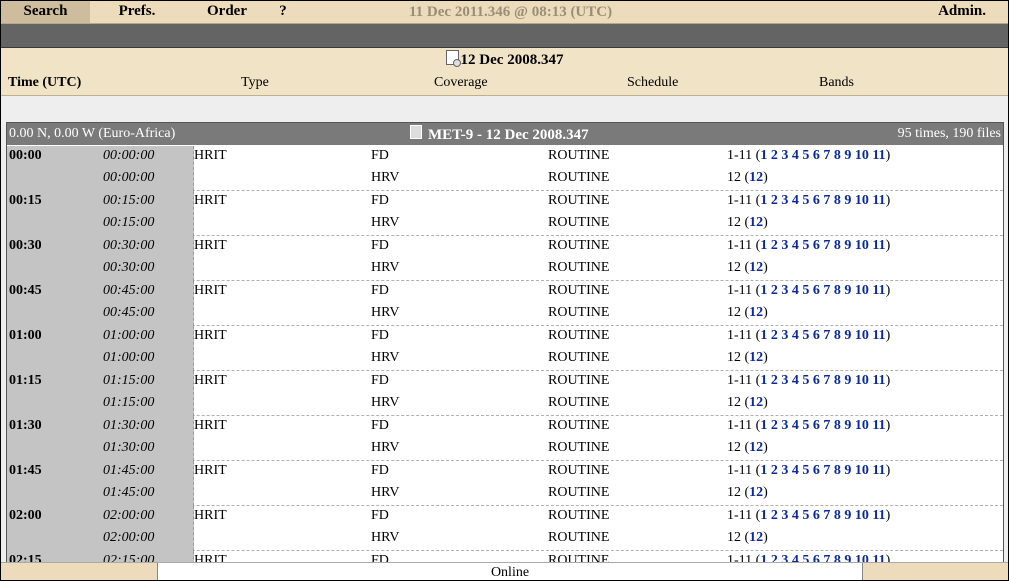 Image resolution: width=1009 pixels, height=581 pixels. Describe the element at coordinates (128, 246) in the screenshot. I see `file-time-full-disk: 00:30:00` at that location.